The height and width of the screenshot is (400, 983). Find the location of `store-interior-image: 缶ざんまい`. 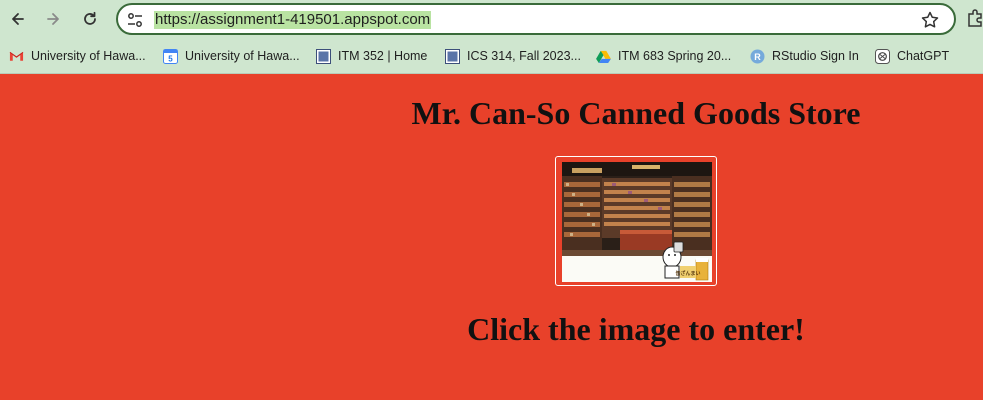

store-interior-image: 缶ざんまい is located at coordinates (637, 222).